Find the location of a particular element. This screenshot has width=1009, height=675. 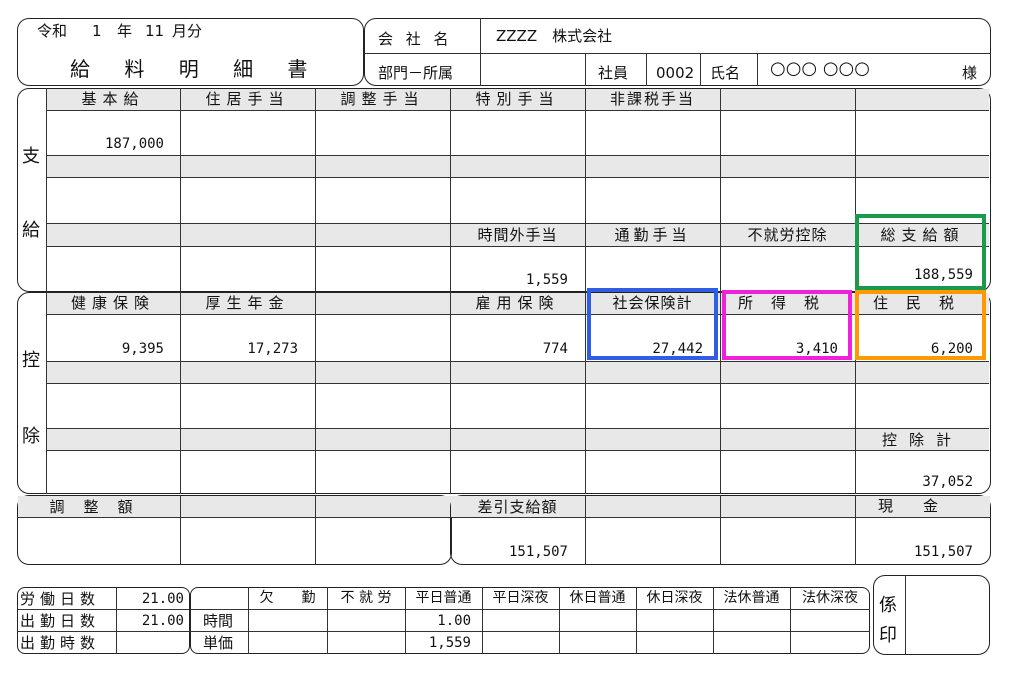

employee-name: ○○○ ○○○ is located at coordinates (820, 68).